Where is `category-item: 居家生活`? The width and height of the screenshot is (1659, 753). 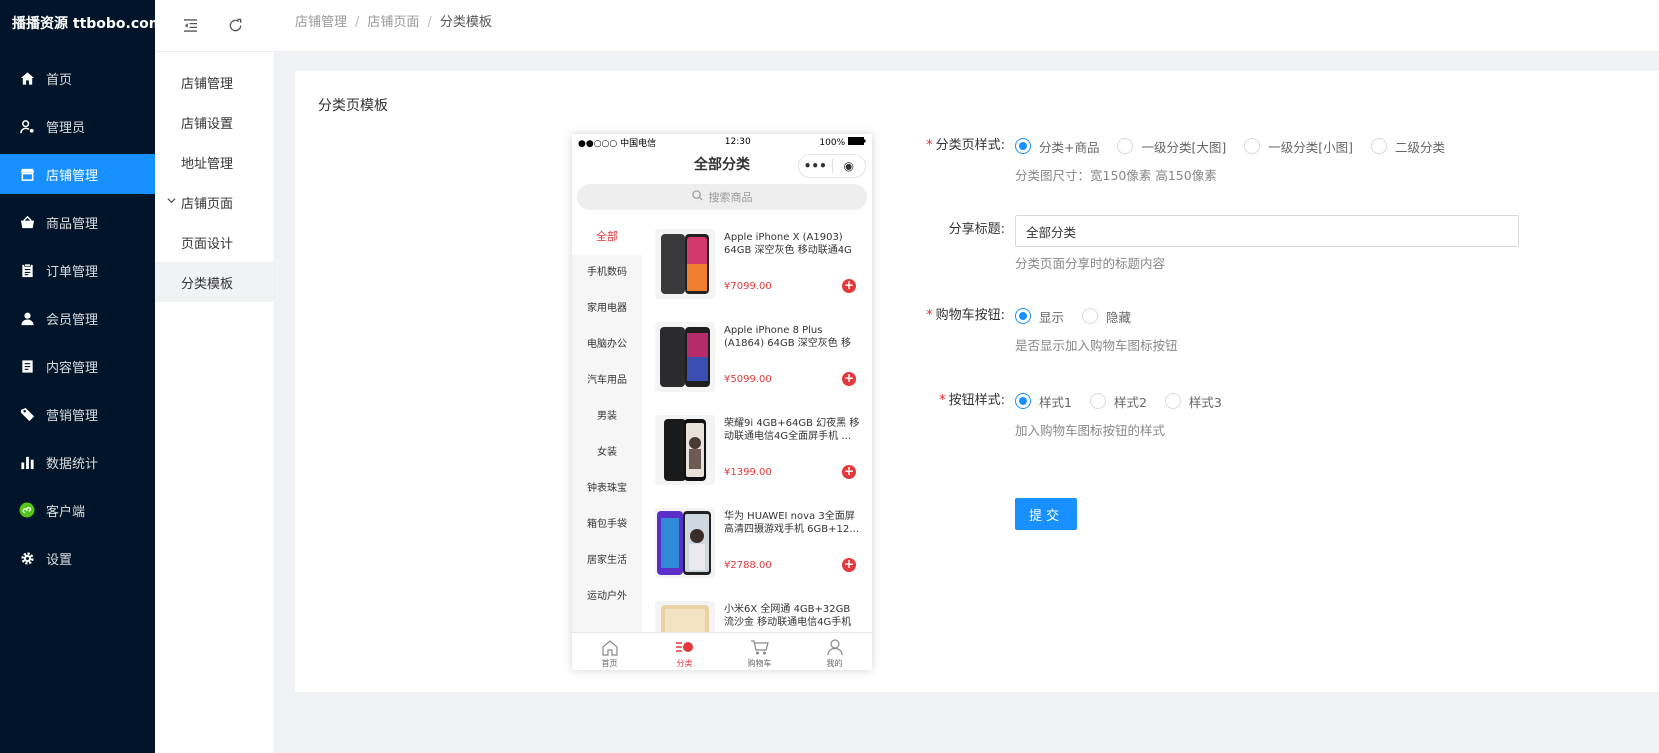
category-item: 居家生活 is located at coordinates (607, 561).